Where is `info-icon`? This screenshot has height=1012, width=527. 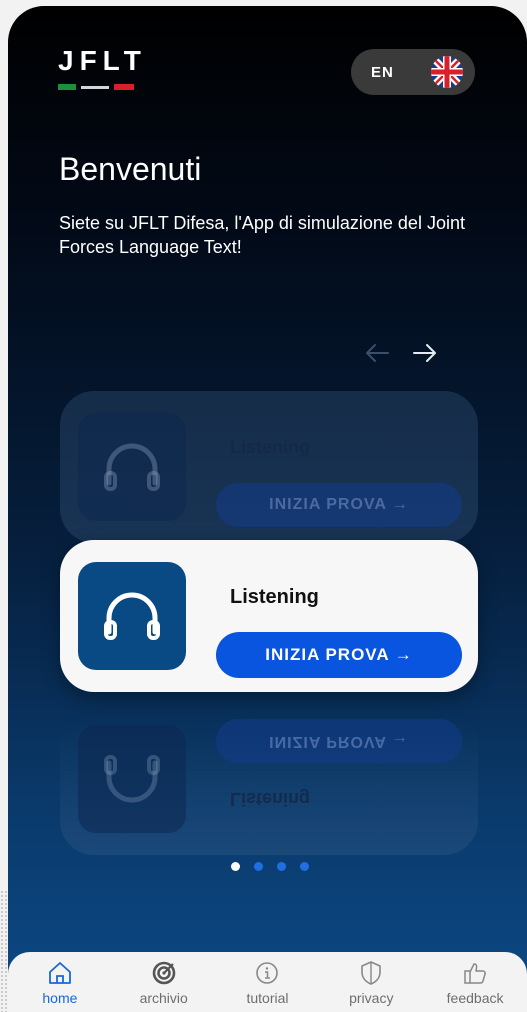 info-icon is located at coordinates (267, 973).